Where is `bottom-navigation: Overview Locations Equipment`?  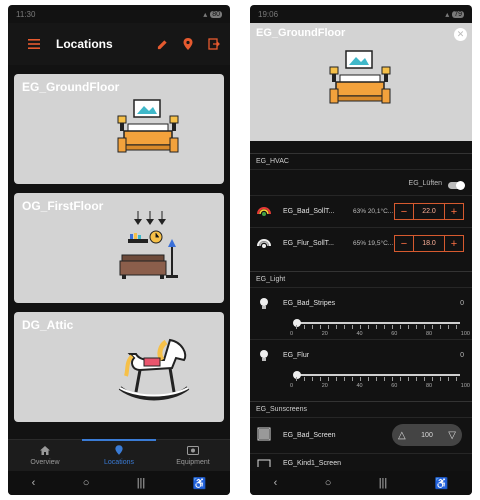 bottom-navigation: Overview Locations Equipment is located at coordinates (119, 455).